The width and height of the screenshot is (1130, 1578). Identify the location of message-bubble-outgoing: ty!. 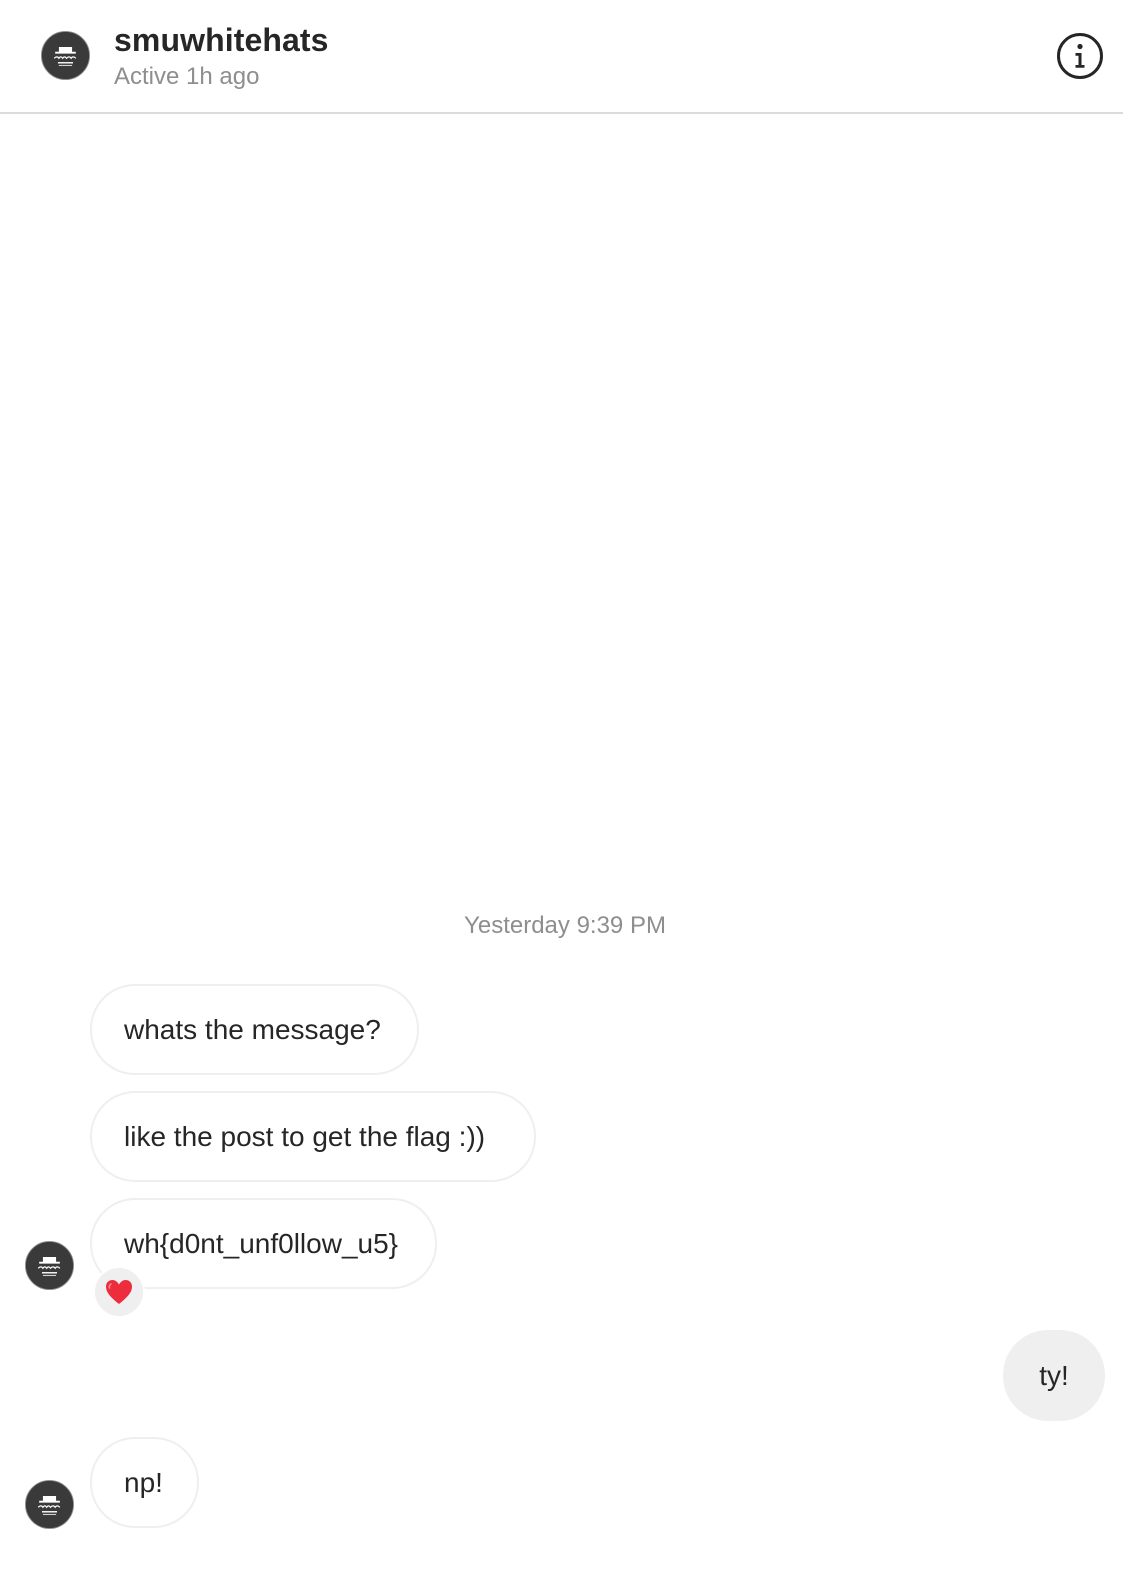
(1054, 1375).